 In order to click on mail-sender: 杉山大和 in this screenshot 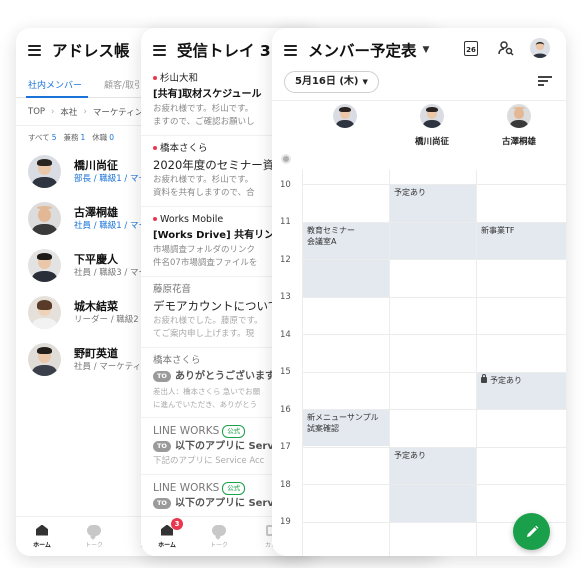, I will do `click(179, 78)`.